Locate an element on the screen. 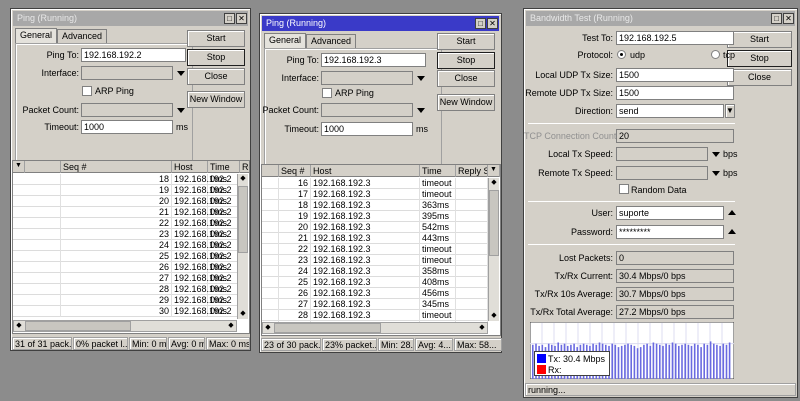 This screenshot has width=800, height=401. tcp-connection-count-input: 20 is located at coordinates (675, 136).